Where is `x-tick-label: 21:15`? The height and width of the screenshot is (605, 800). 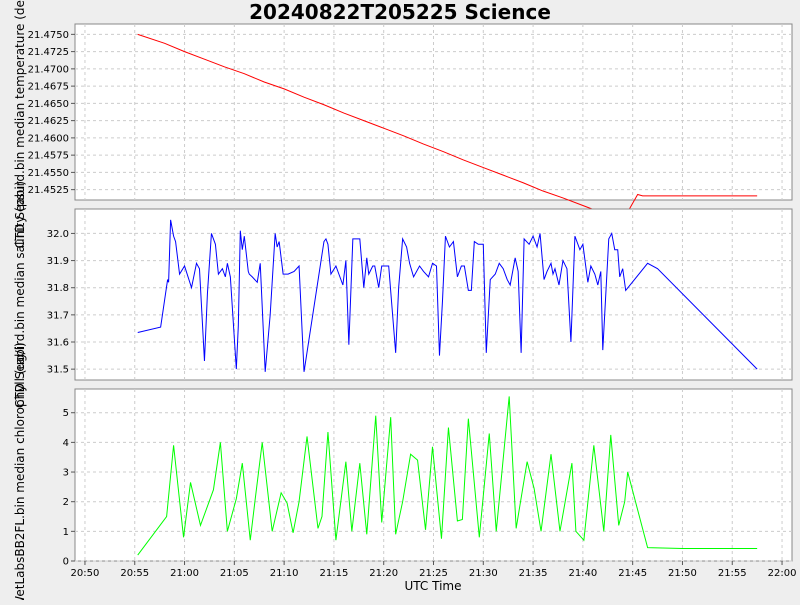
x-tick-label: 21:15 is located at coordinates (334, 573).